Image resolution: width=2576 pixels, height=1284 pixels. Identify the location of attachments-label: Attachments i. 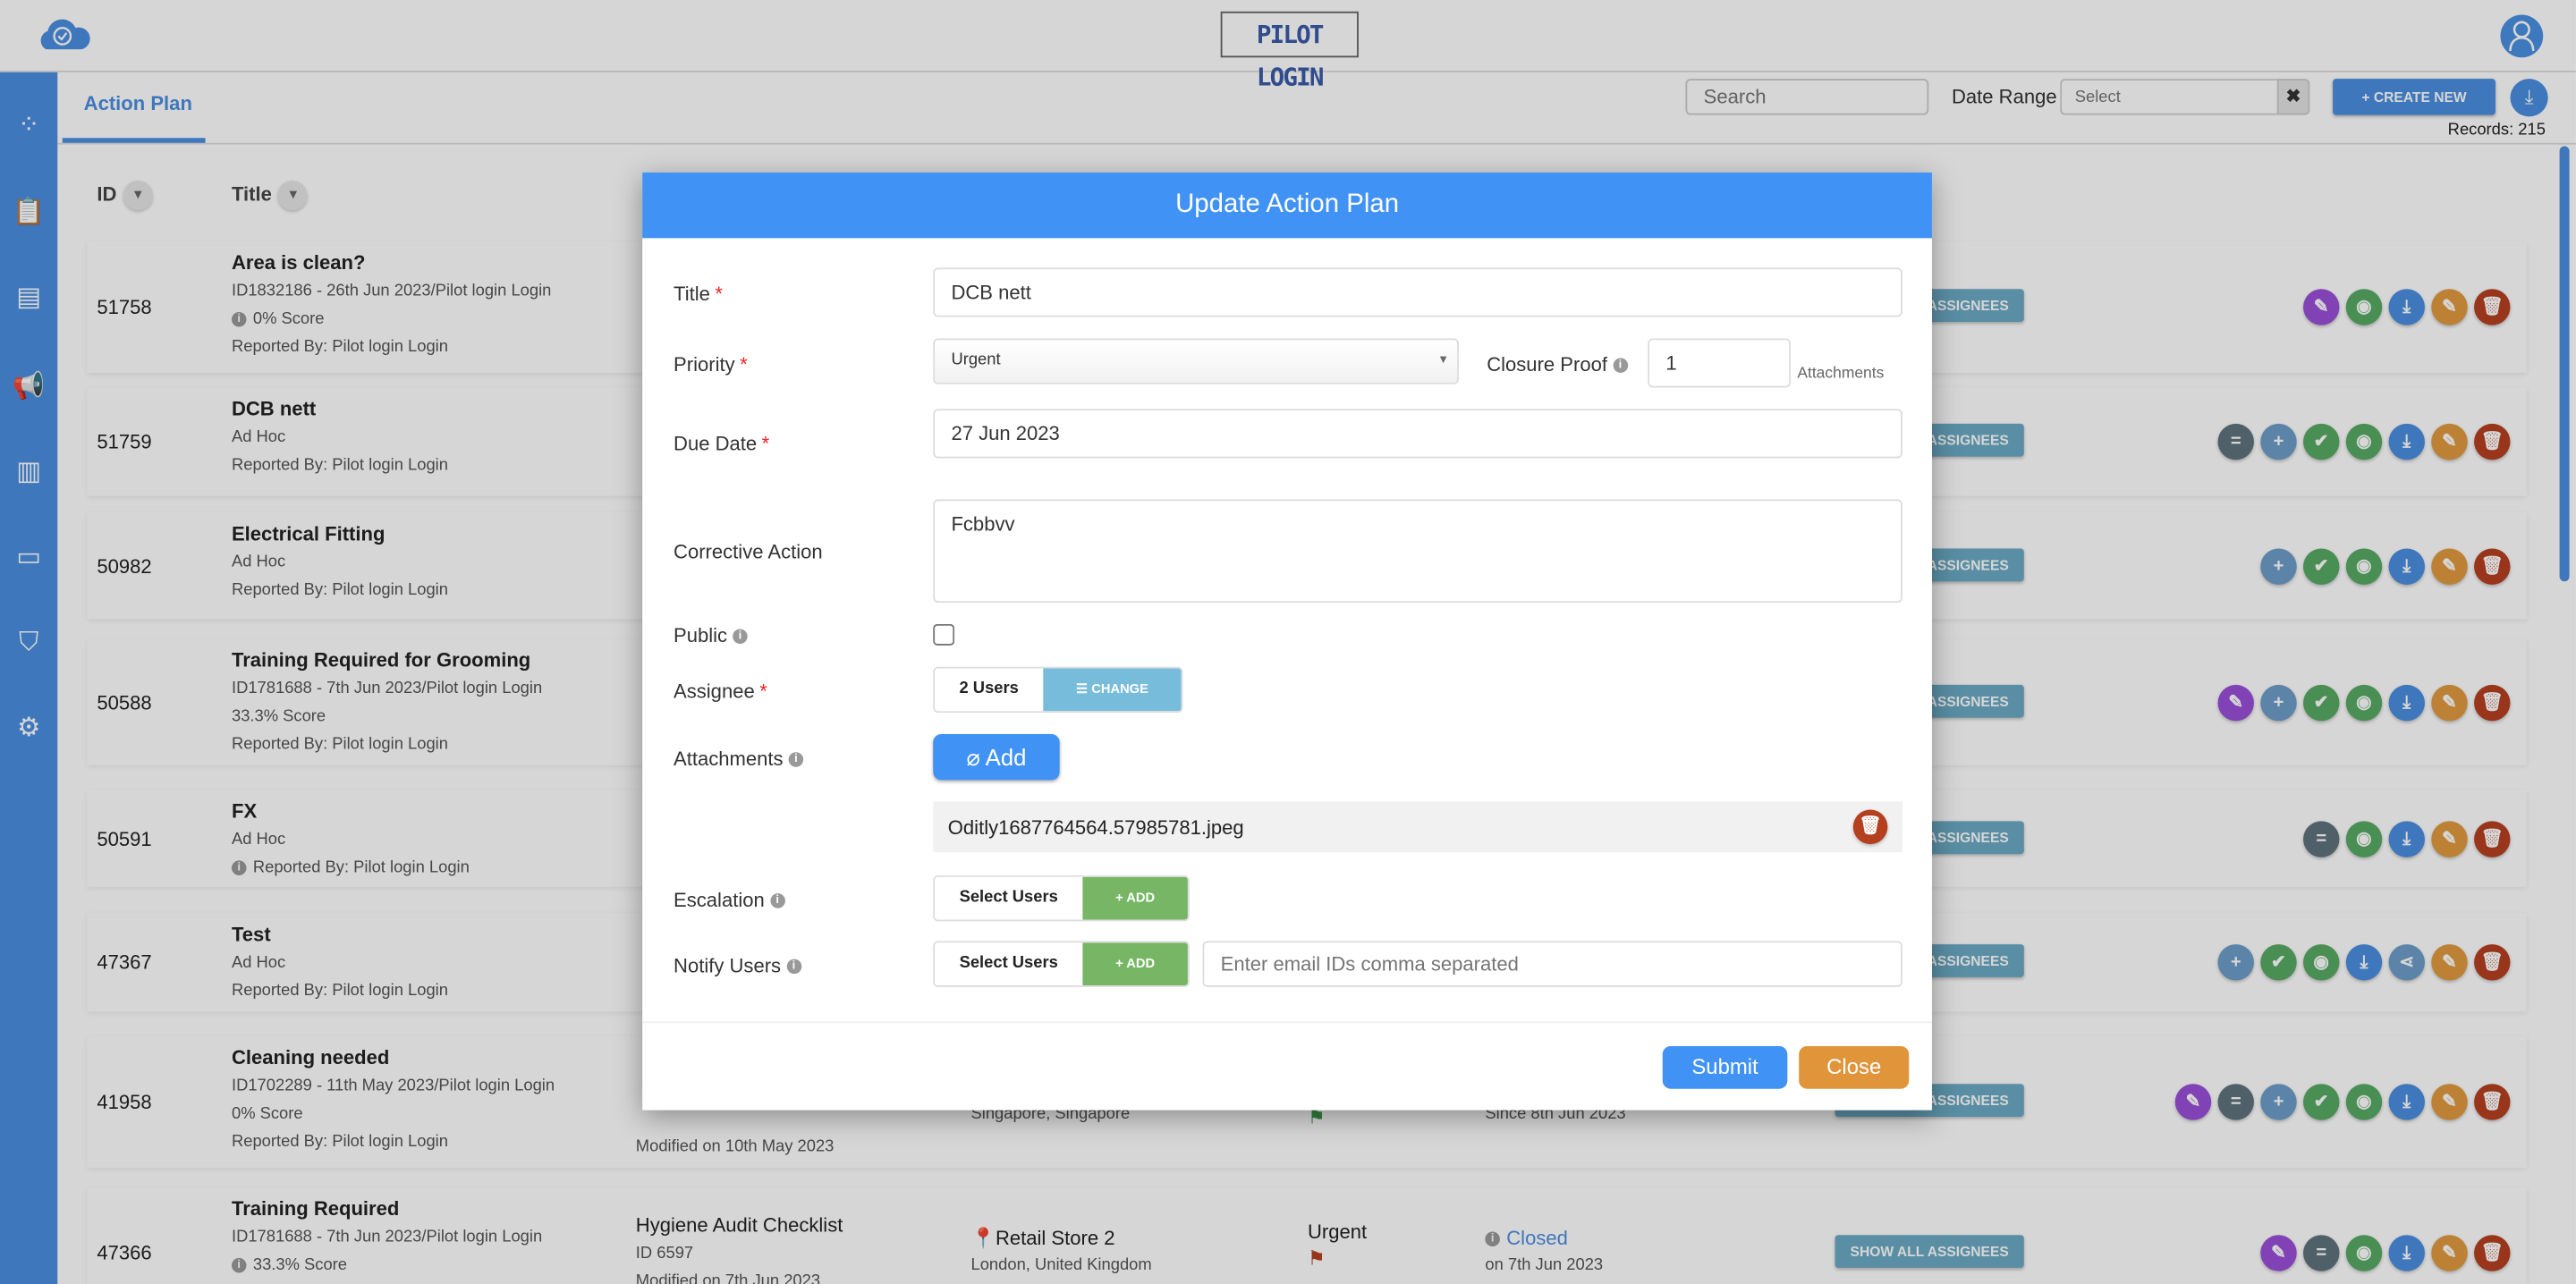
(742, 759).